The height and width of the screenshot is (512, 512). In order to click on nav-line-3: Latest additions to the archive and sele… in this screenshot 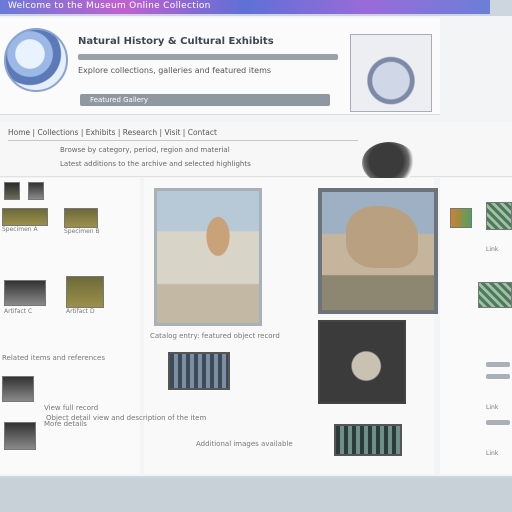, I will do `click(155, 164)`.